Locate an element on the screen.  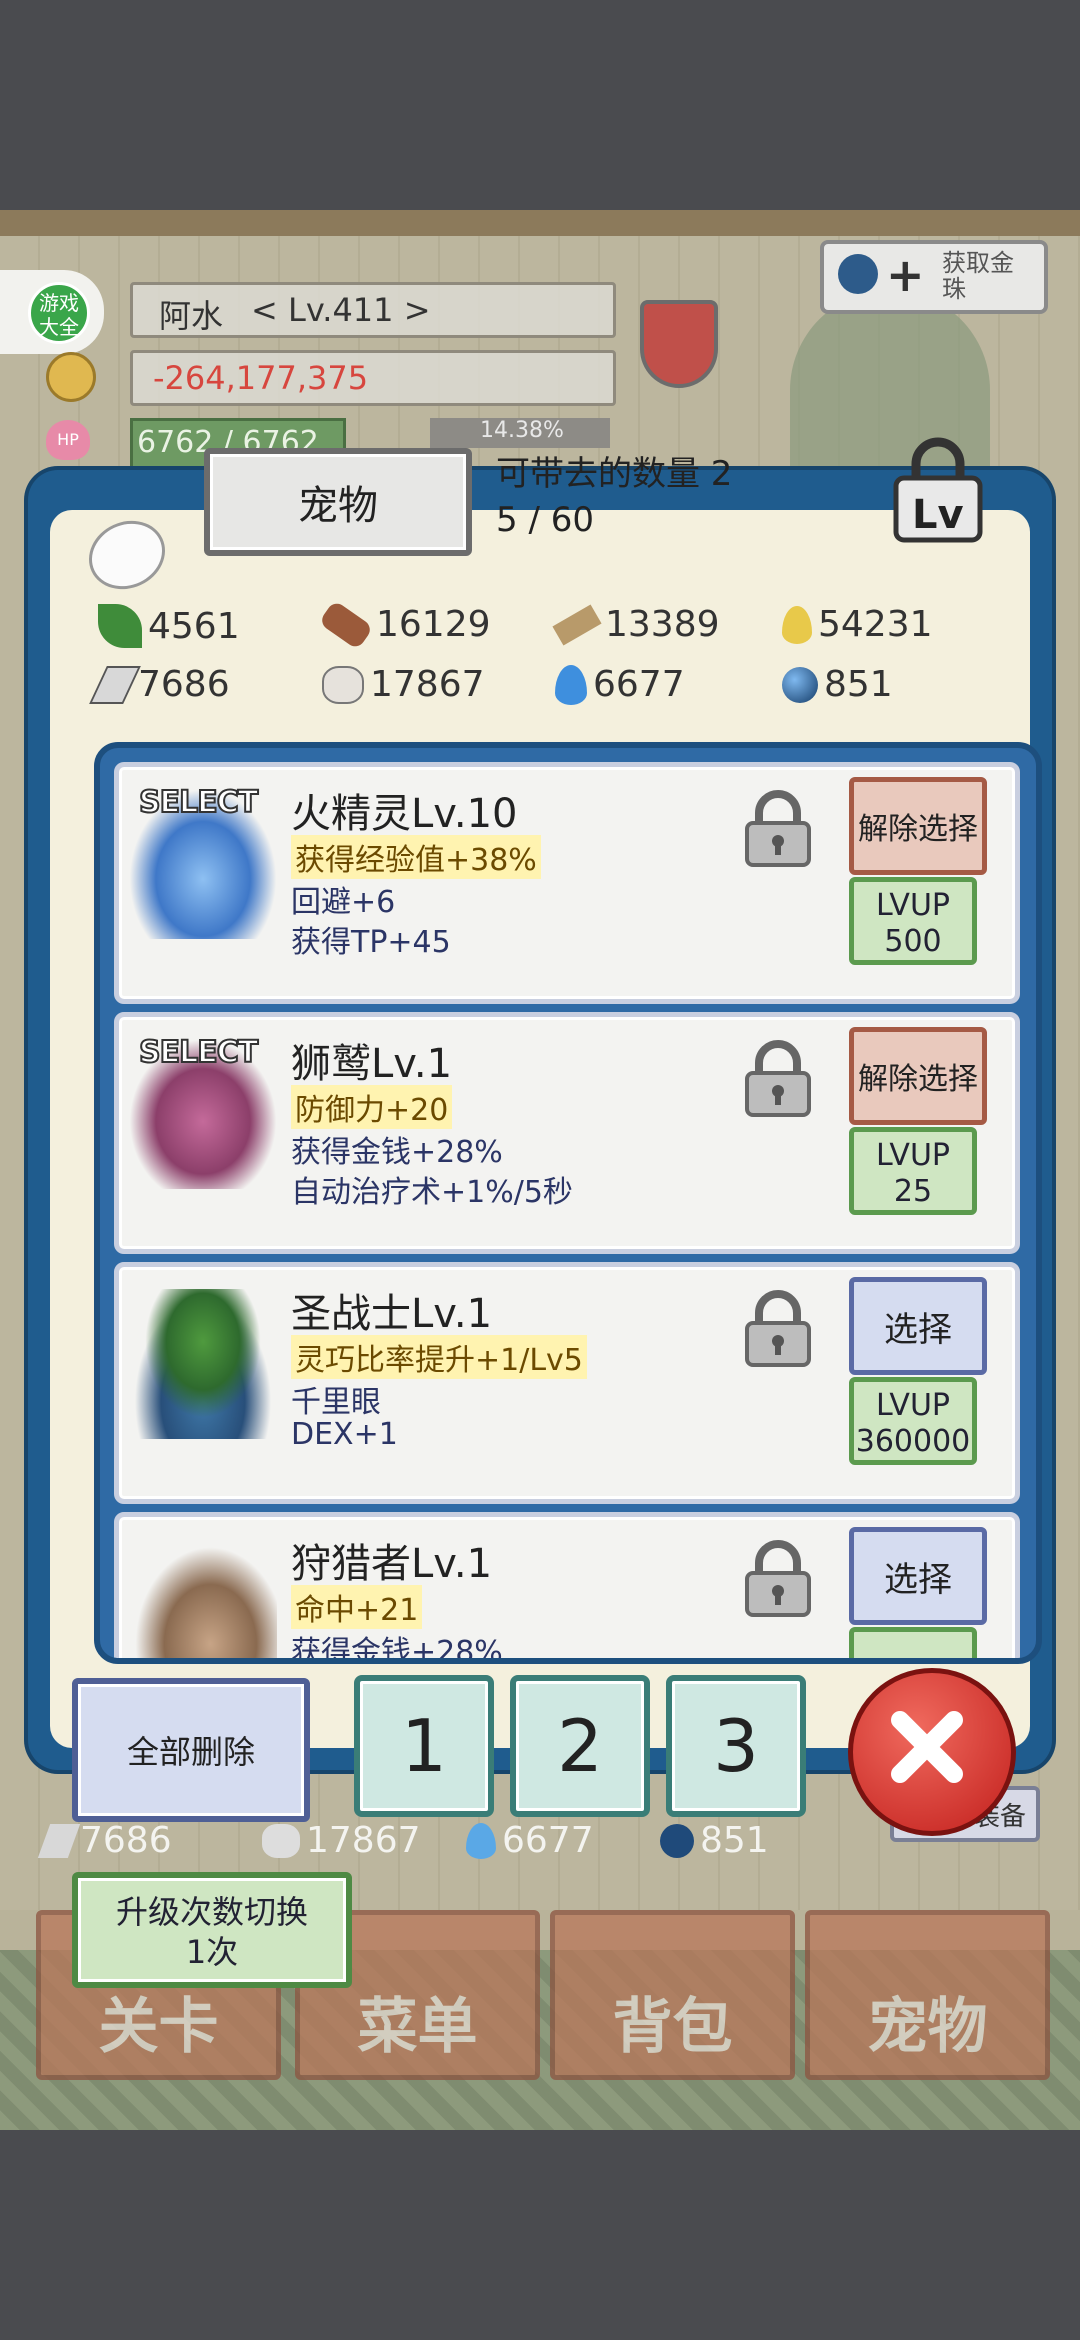
player-name: 阿水 is located at coordinates (191, 316).